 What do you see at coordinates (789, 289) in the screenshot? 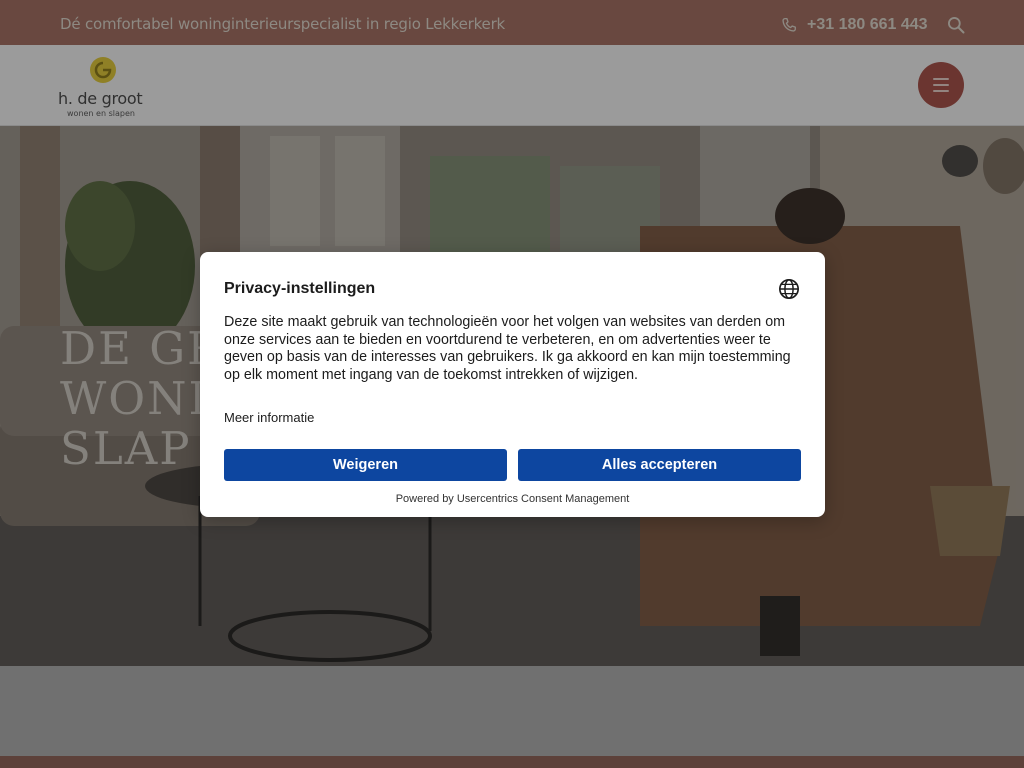
I see `globe-icon` at bounding box center [789, 289].